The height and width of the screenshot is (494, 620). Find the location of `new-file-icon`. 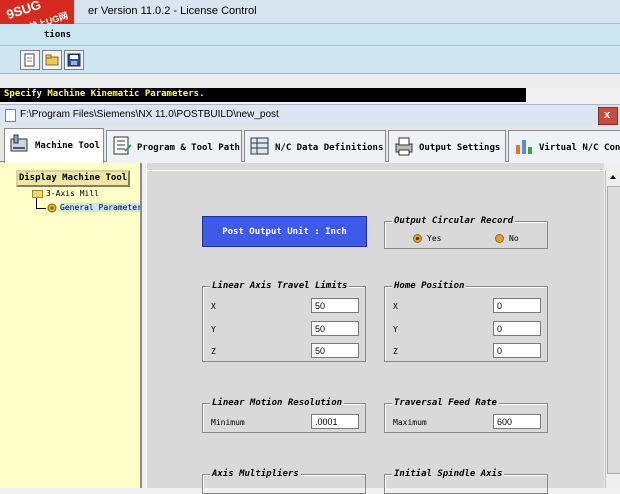

new-file-icon is located at coordinates (29, 60).